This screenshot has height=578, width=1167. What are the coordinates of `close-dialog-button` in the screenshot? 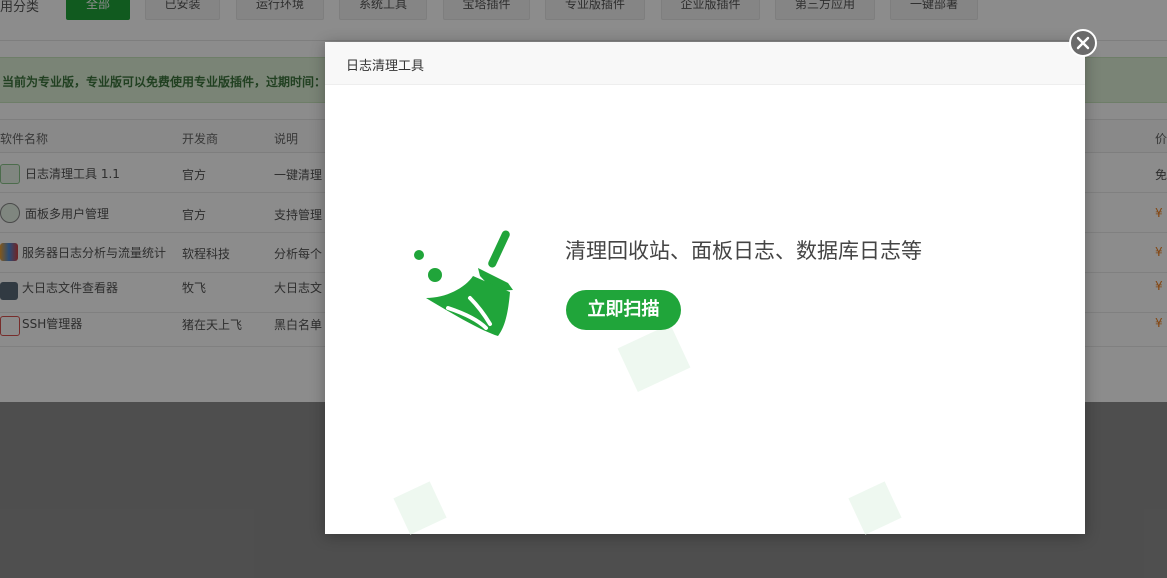 It's located at (1083, 43).